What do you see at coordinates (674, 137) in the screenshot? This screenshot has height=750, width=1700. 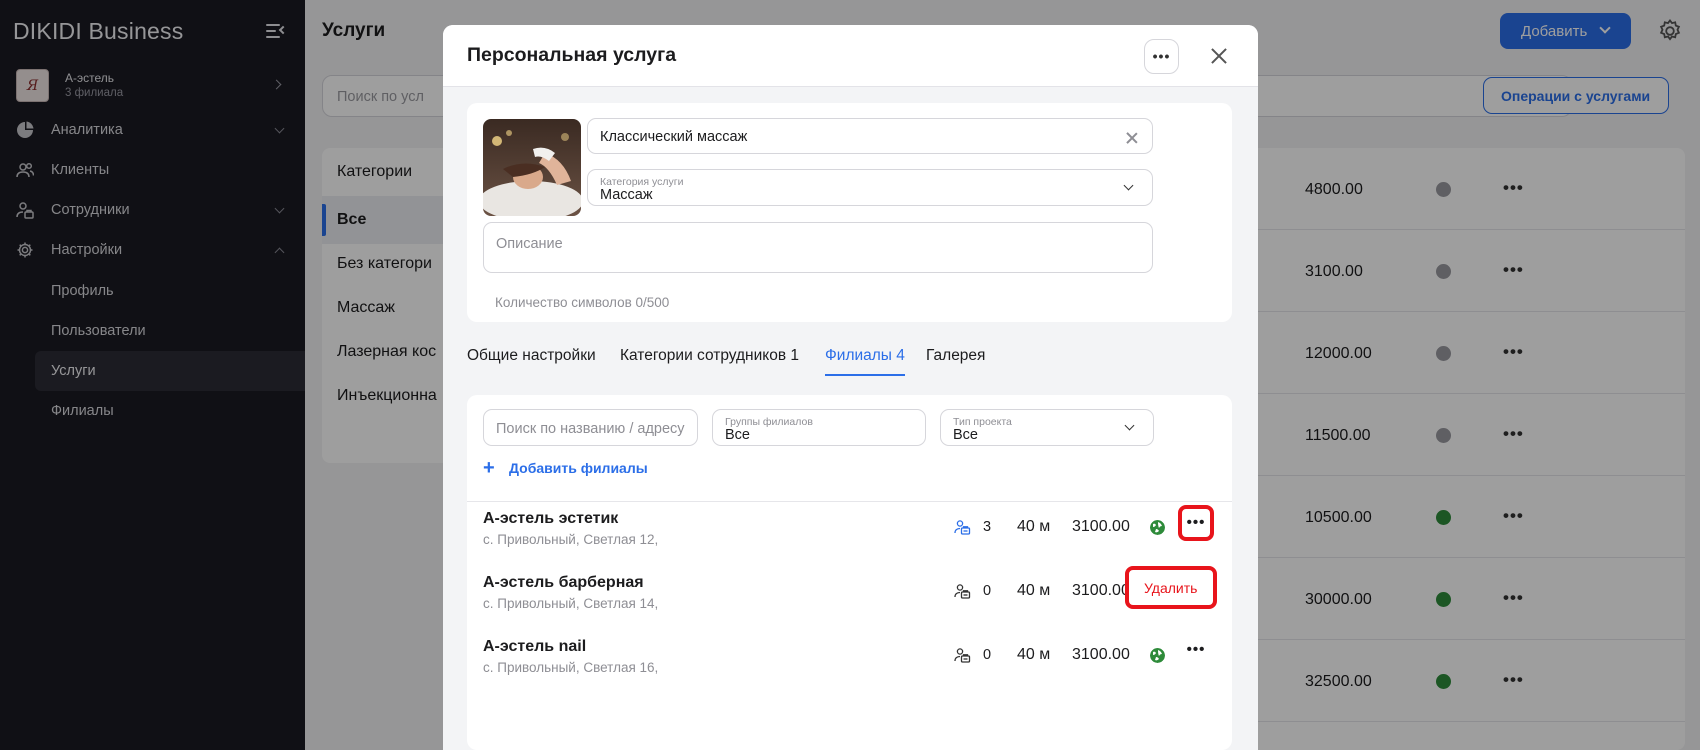 I see `service-name-value: Классический массаж` at bounding box center [674, 137].